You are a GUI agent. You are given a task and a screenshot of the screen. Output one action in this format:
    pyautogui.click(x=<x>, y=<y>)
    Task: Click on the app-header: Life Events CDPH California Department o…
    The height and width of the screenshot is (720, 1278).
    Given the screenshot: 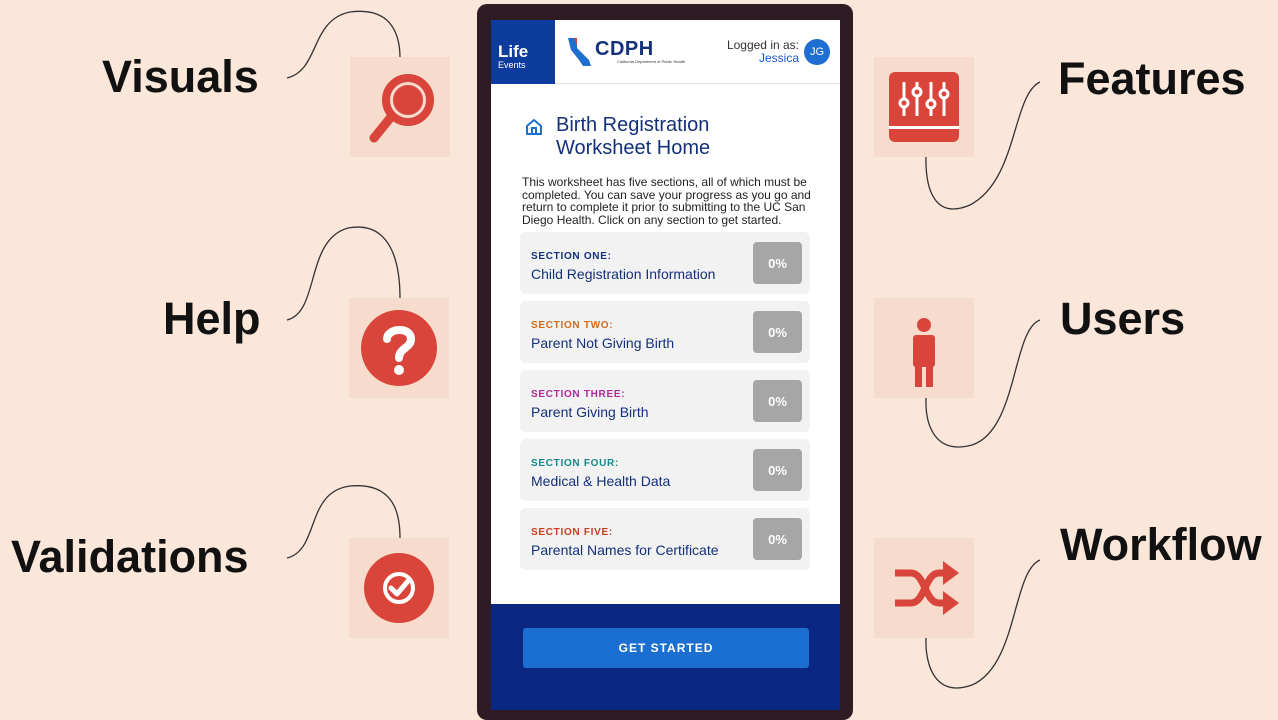 What is the action you would take?
    pyautogui.click(x=665, y=52)
    